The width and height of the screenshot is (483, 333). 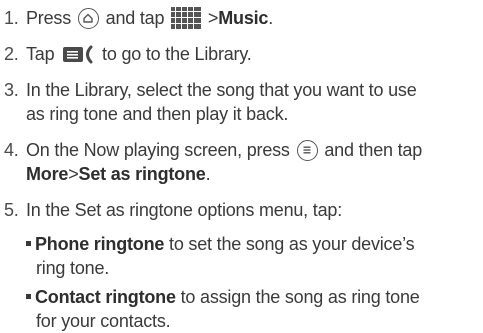 What do you see at coordinates (11, 210) in the screenshot?
I see `step-number: 5.` at bounding box center [11, 210].